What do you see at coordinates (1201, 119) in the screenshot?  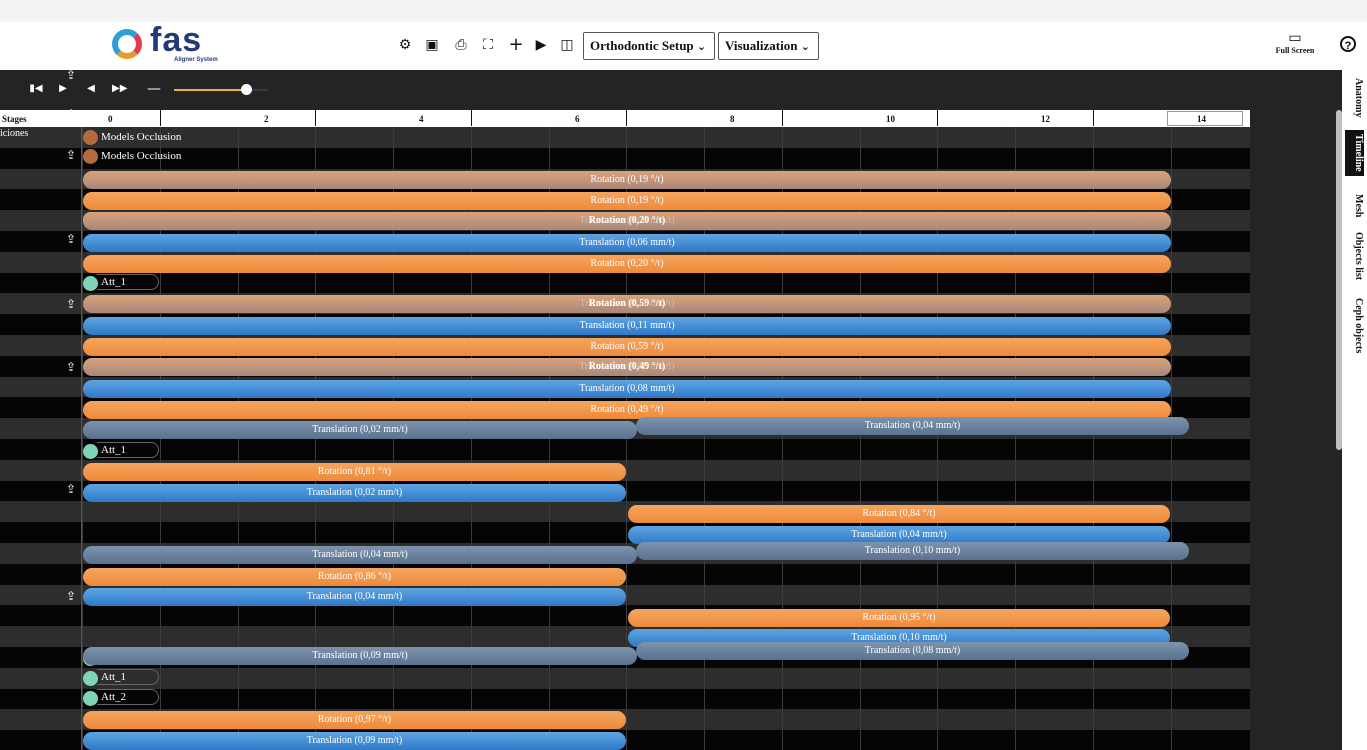 I see `stage-number: 14` at bounding box center [1201, 119].